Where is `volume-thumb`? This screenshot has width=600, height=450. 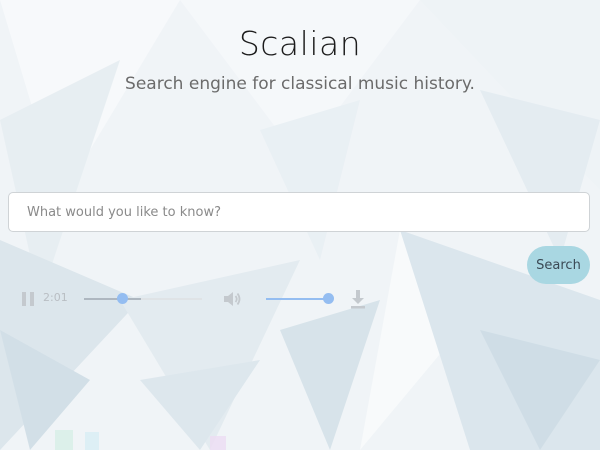 volume-thumb is located at coordinates (328, 298).